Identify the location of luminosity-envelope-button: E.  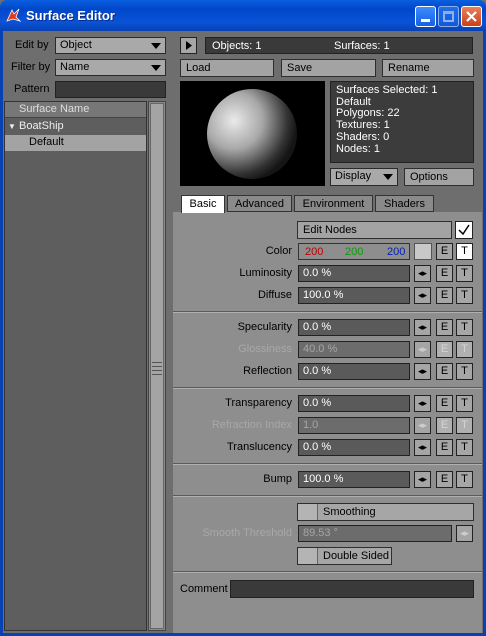
(444, 273).